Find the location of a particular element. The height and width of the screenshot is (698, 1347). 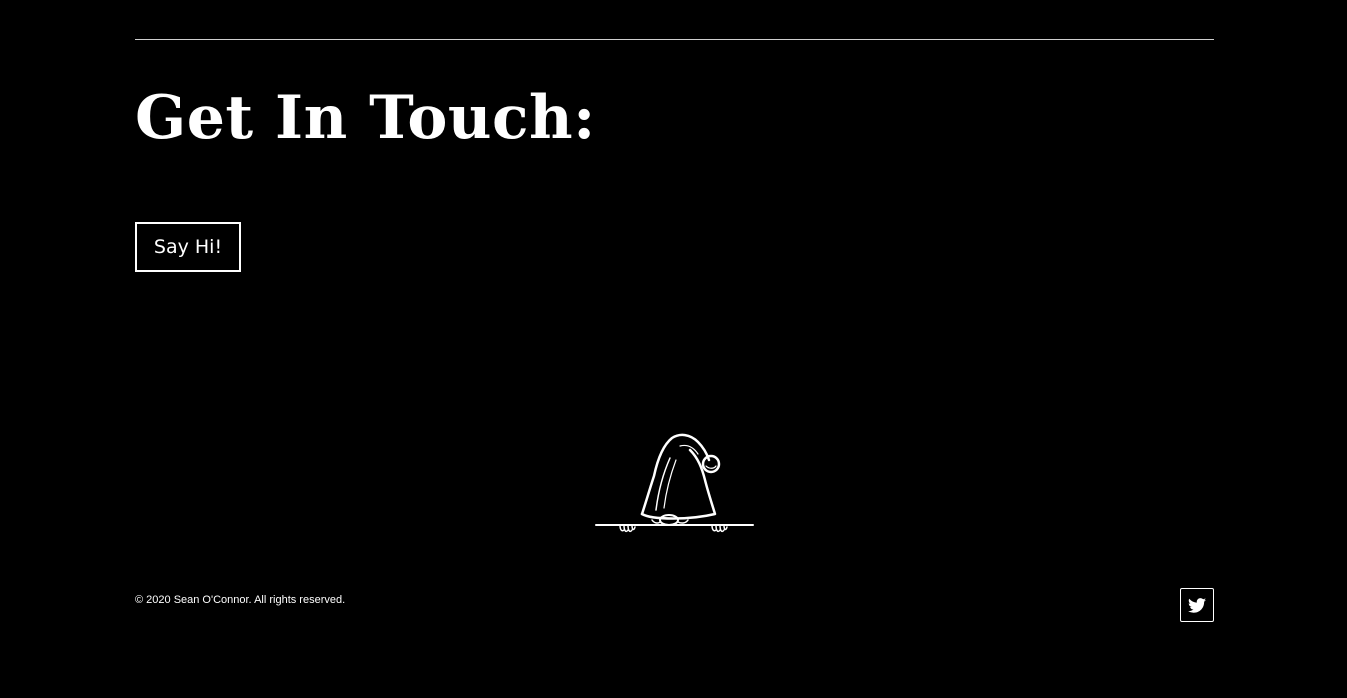

top-divider is located at coordinates (674, 39).